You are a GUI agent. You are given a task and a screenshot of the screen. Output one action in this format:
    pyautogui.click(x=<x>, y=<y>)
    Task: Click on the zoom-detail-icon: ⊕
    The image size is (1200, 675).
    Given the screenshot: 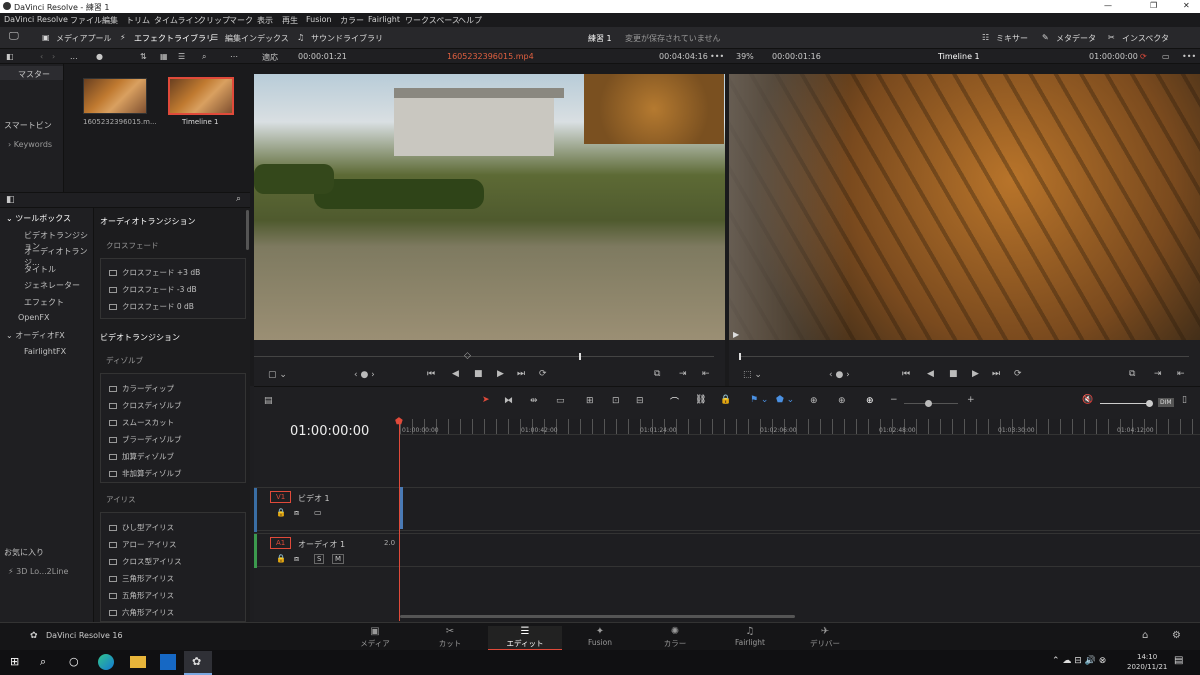 What is the action you would take?
    pyautogui.click(x=842, y=401)
    